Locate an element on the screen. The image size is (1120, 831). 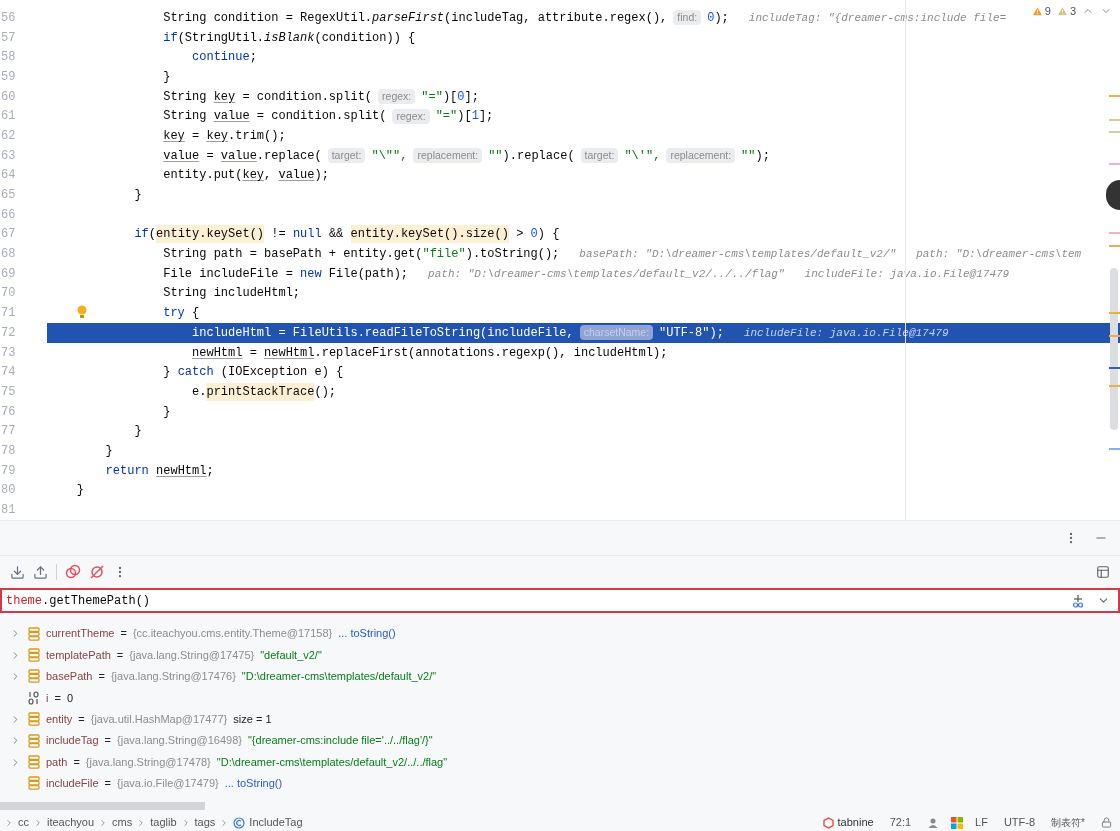
keyword: continue is located at coordinates (221, 58).